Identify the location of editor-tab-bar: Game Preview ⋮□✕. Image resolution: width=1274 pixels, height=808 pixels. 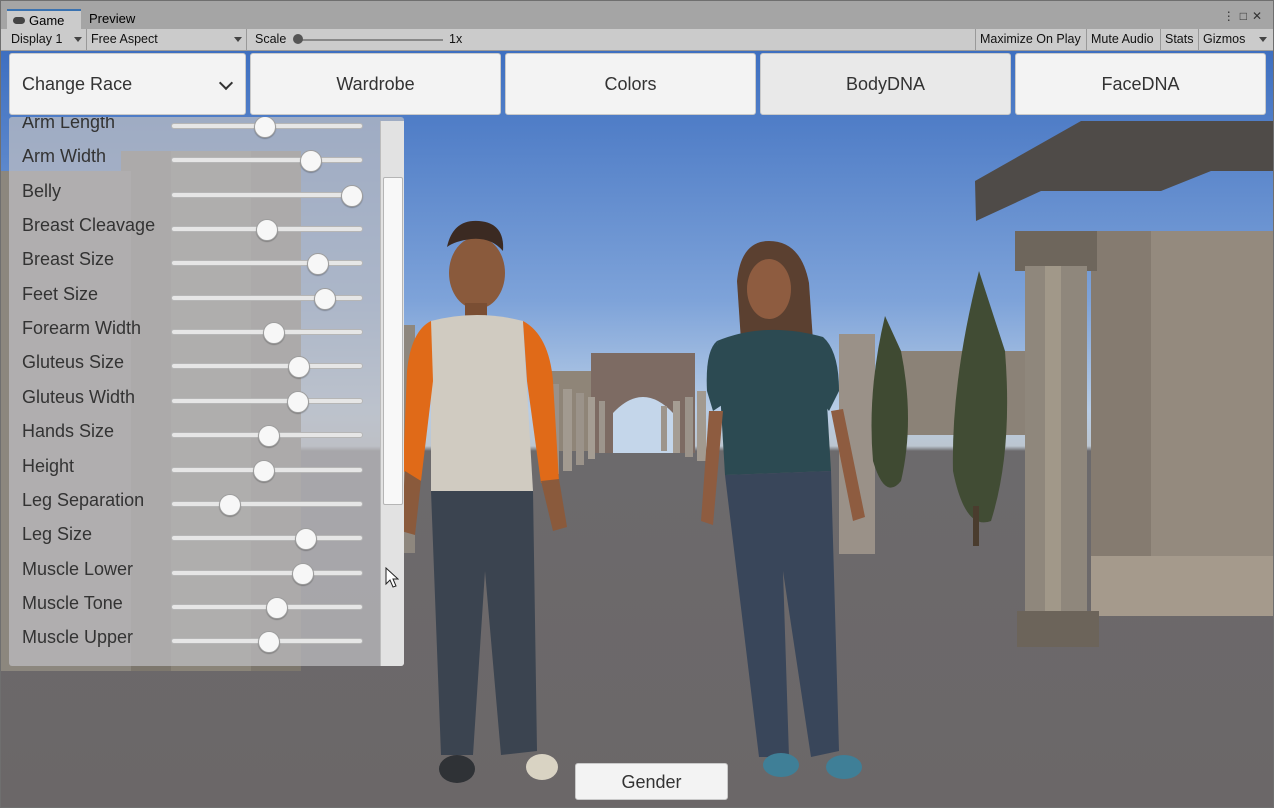
(637, 15).